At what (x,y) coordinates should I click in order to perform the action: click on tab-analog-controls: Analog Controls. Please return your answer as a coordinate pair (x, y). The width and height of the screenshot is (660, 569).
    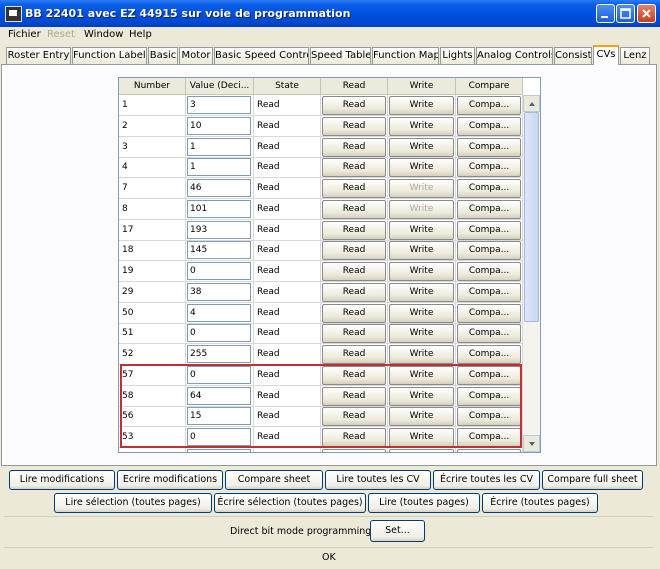
    Looking at the image, I should click on (514, 55).